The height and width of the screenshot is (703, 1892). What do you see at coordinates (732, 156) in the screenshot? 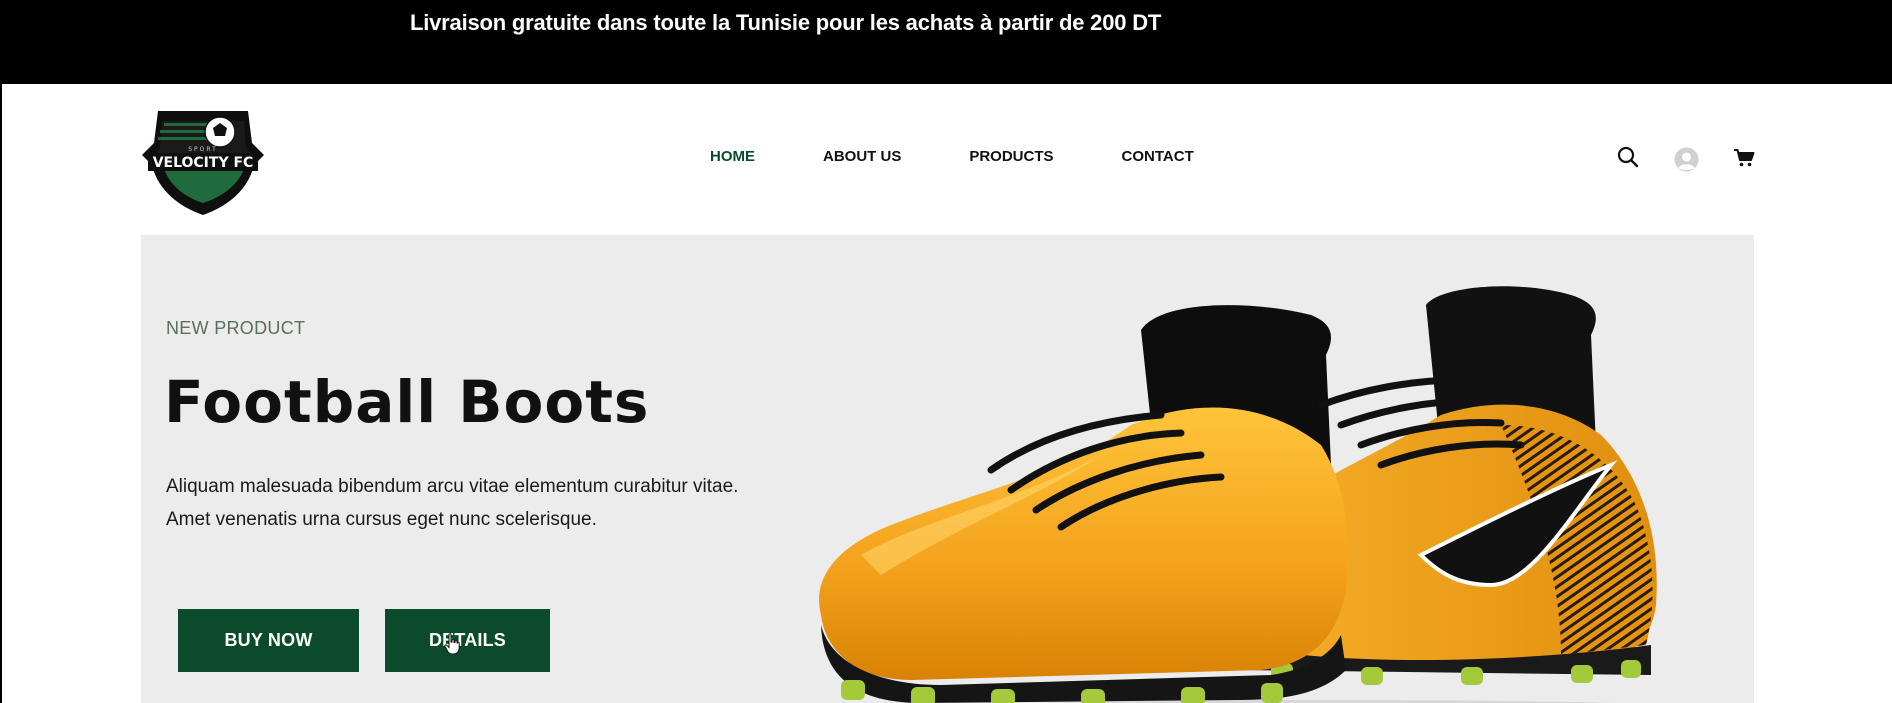
I see `nav-home: HOME` at bounding box center [732, 156].